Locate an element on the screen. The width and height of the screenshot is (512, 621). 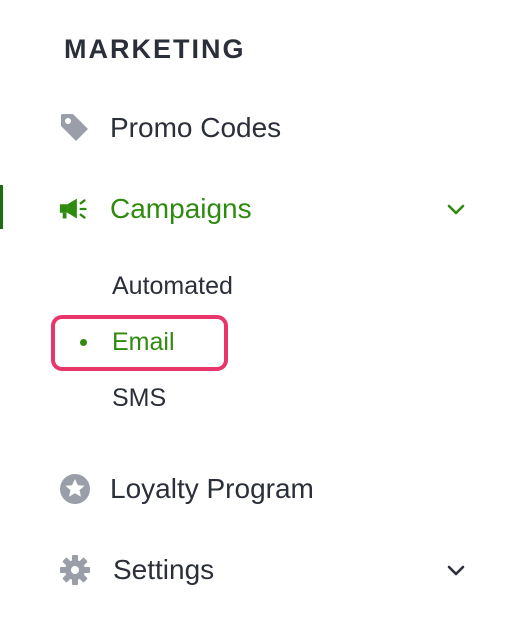
section-title: MARKETING is located at coordinates (155, 49).